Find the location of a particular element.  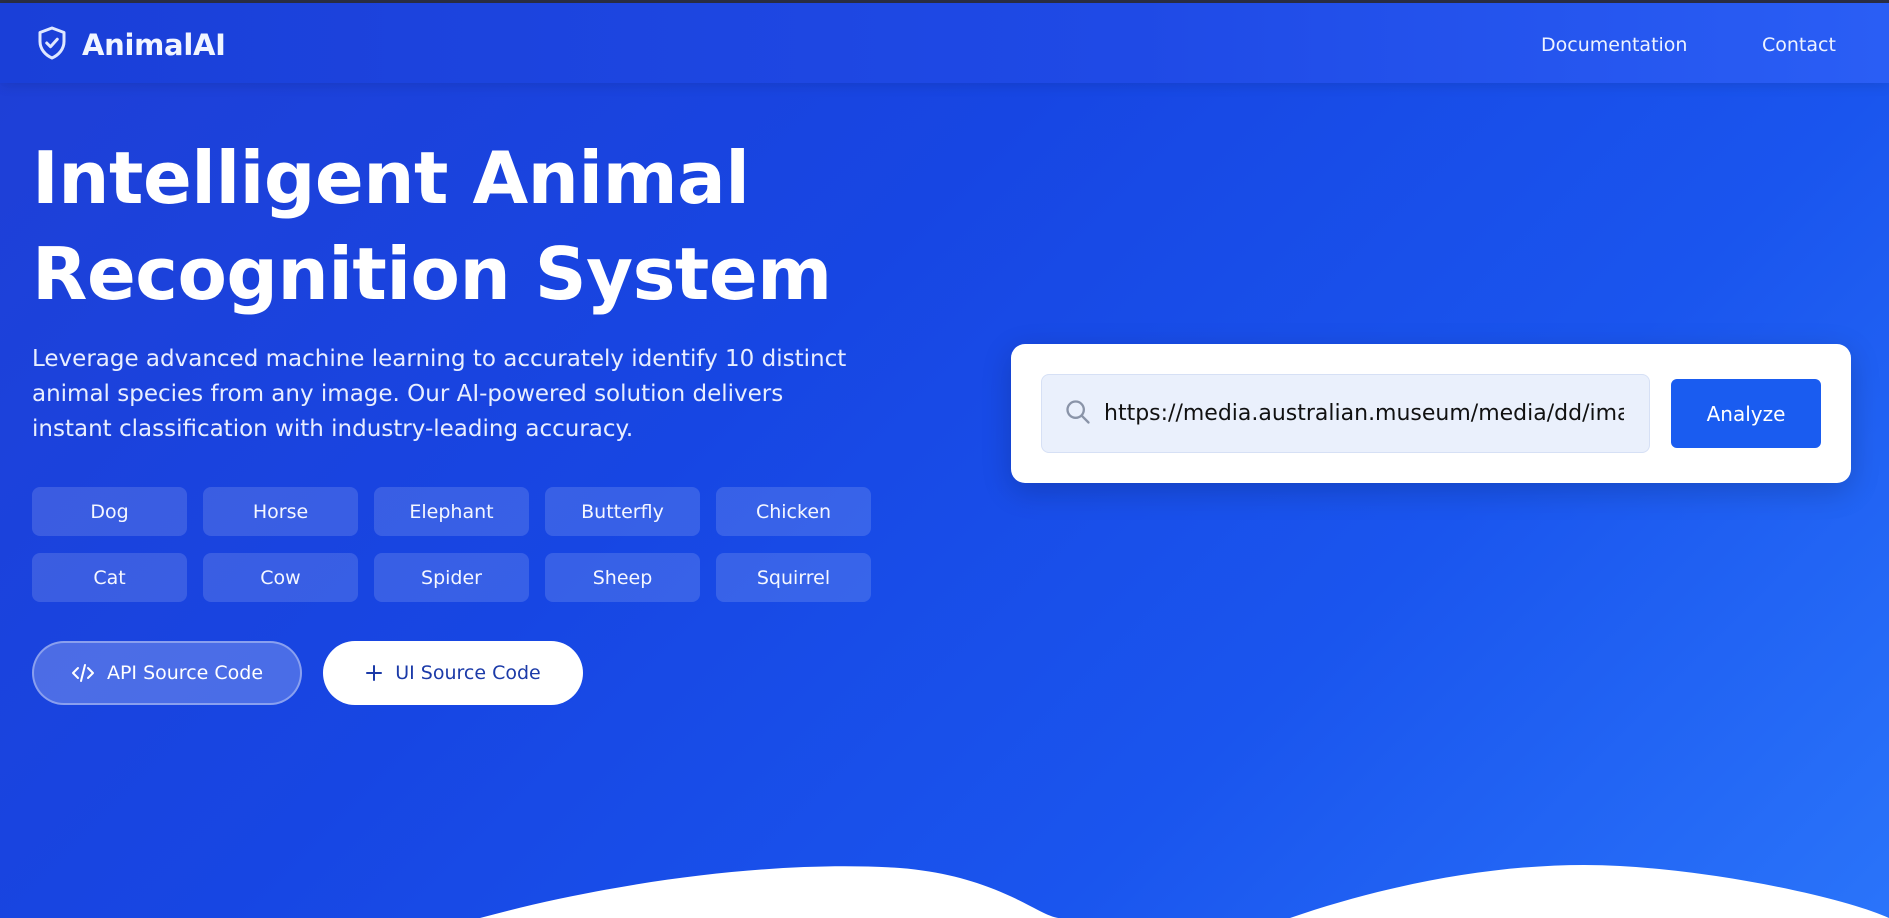

url-search-box is located at coordinates (1345, 413).